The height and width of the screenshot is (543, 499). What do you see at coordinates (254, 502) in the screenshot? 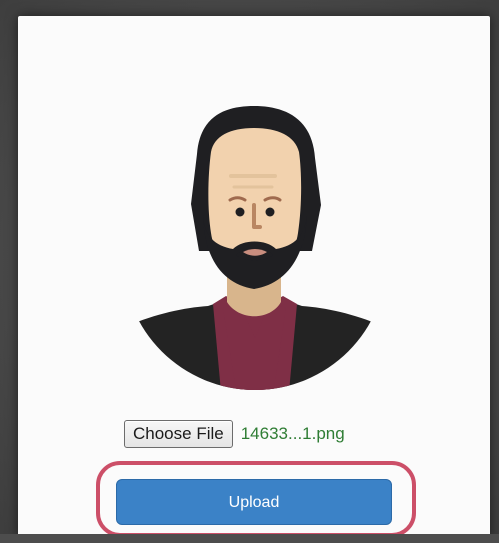
I see `upload-button: Upload` at bounding box center [254, 502].